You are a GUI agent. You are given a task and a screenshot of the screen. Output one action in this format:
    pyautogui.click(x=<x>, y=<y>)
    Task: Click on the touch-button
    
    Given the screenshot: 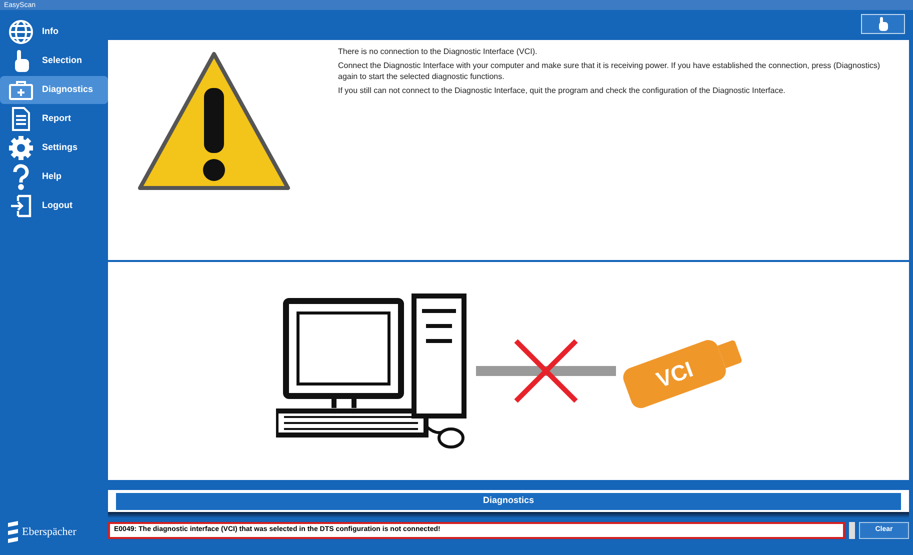 What is the action you would take?
    pyautogui.click(x=883, y=24)
    